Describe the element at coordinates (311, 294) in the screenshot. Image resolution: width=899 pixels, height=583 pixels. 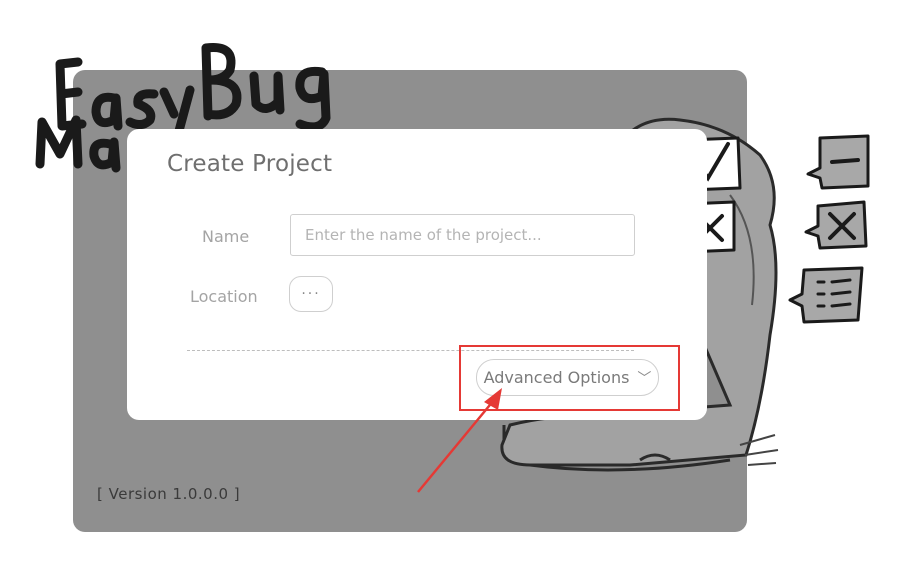
I see `browse-location-button: ···` at that location.